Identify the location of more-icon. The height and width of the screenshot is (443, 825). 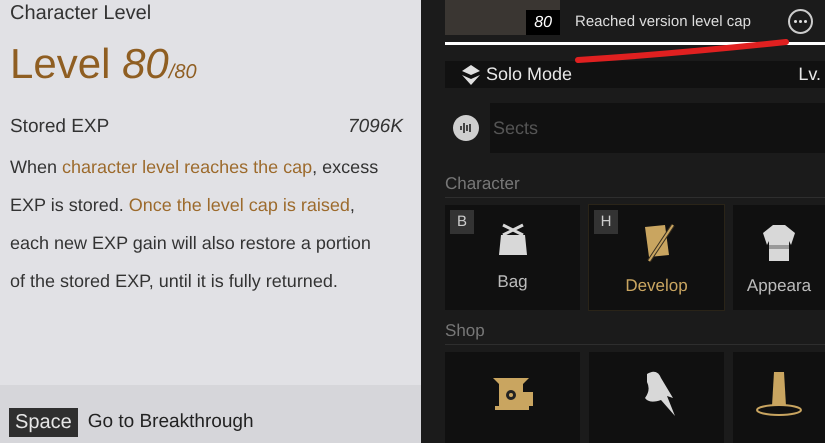
(800, 21).